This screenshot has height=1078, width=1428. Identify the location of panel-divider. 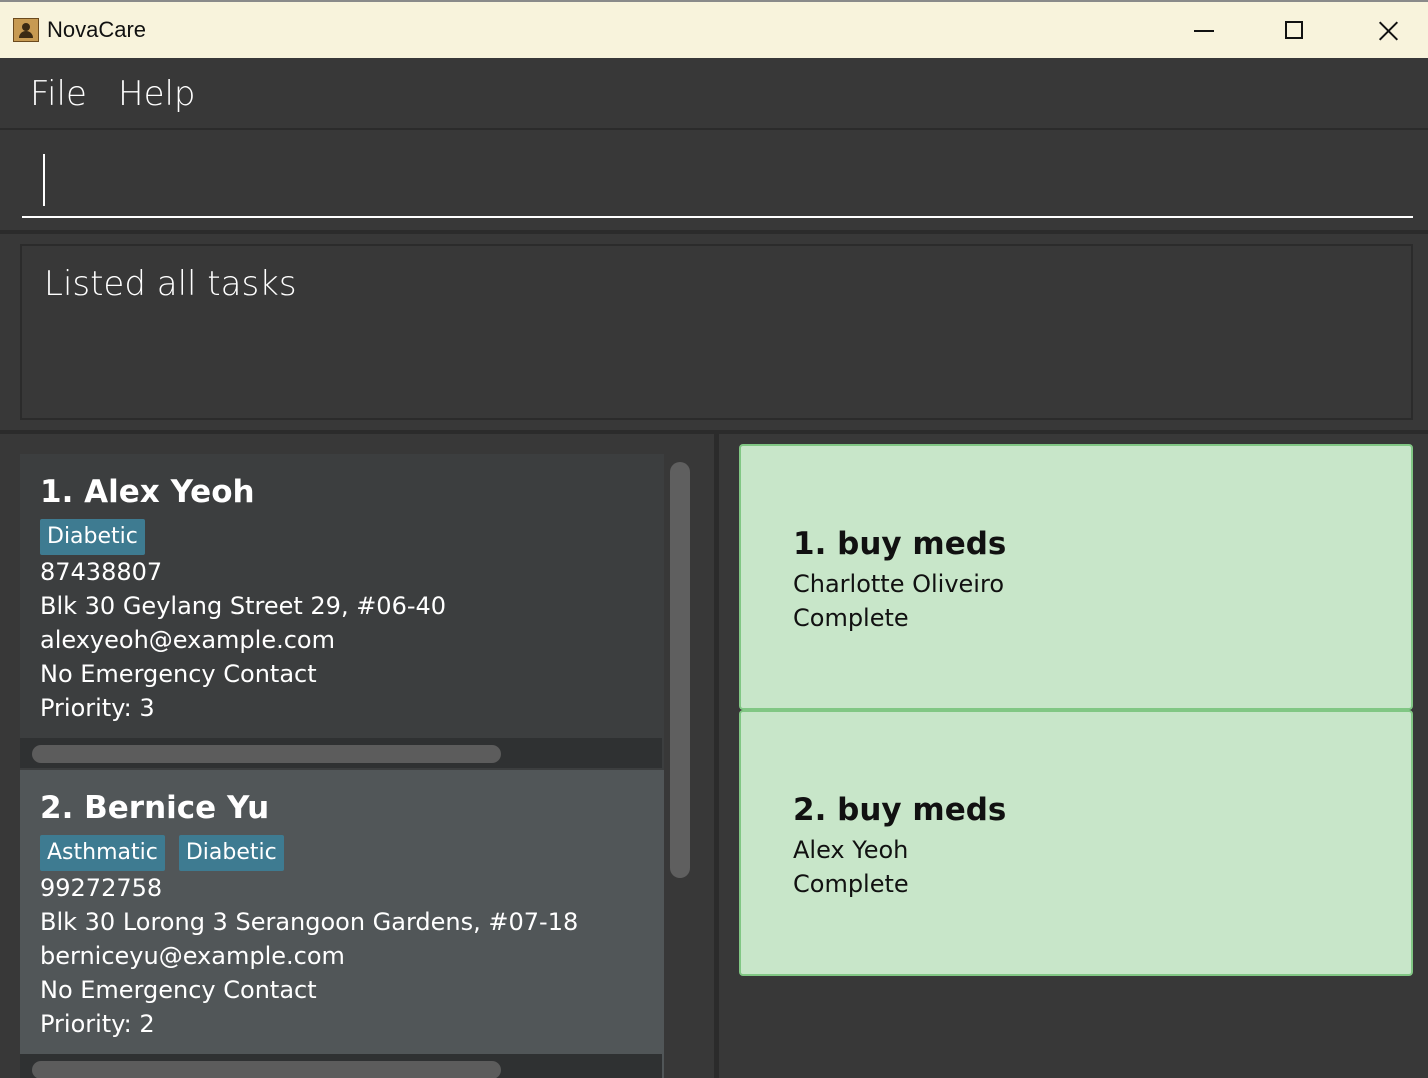
(716, 756).